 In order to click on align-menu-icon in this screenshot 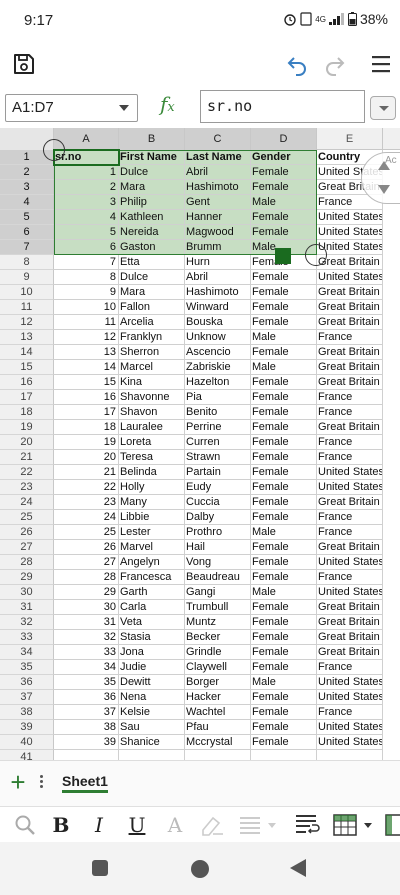, I will do `click(258, 825)`.